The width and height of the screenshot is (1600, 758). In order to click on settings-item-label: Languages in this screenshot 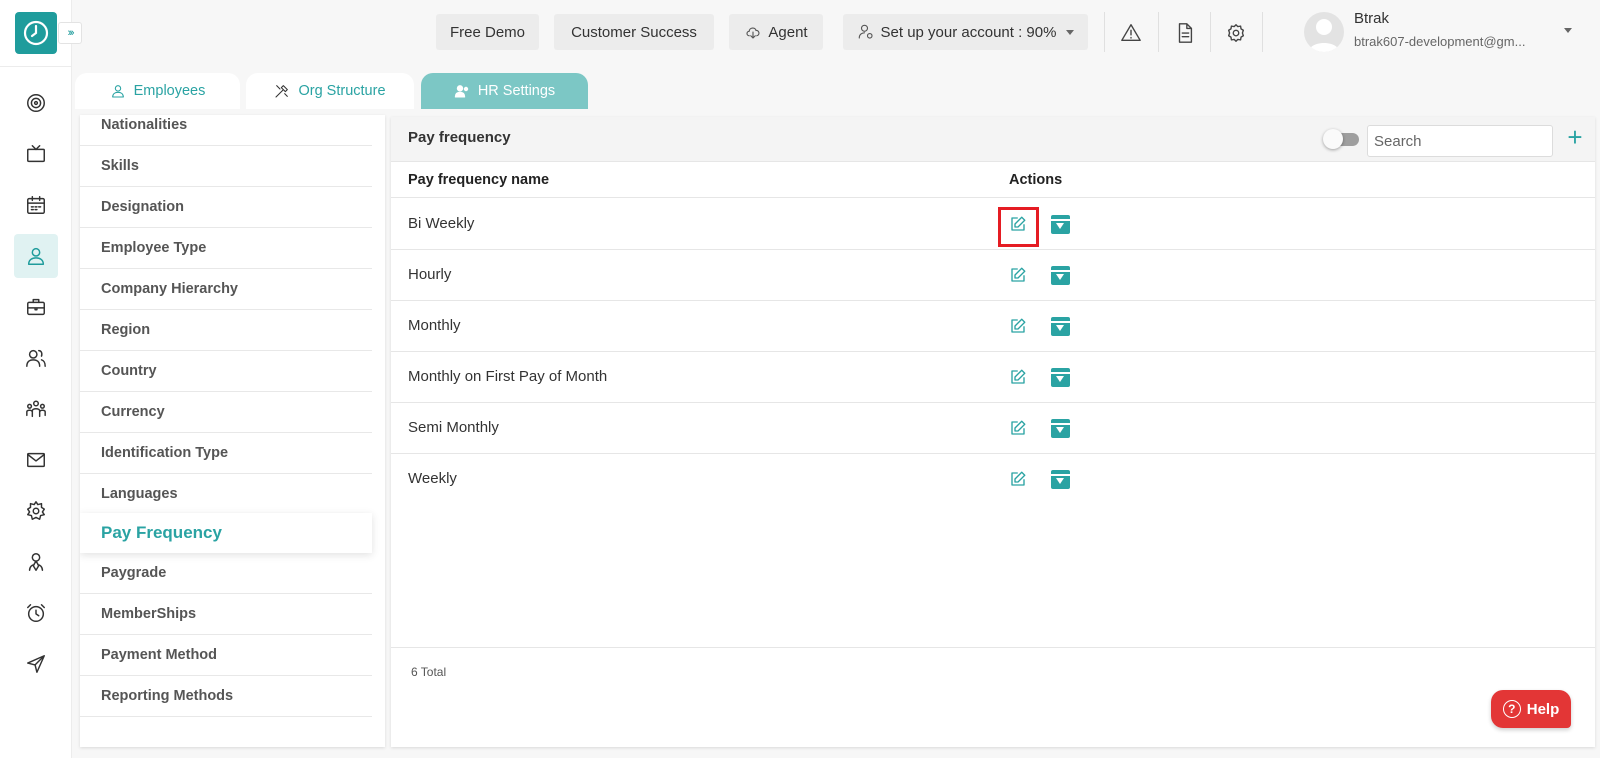, I will do `click(139, 494)`.